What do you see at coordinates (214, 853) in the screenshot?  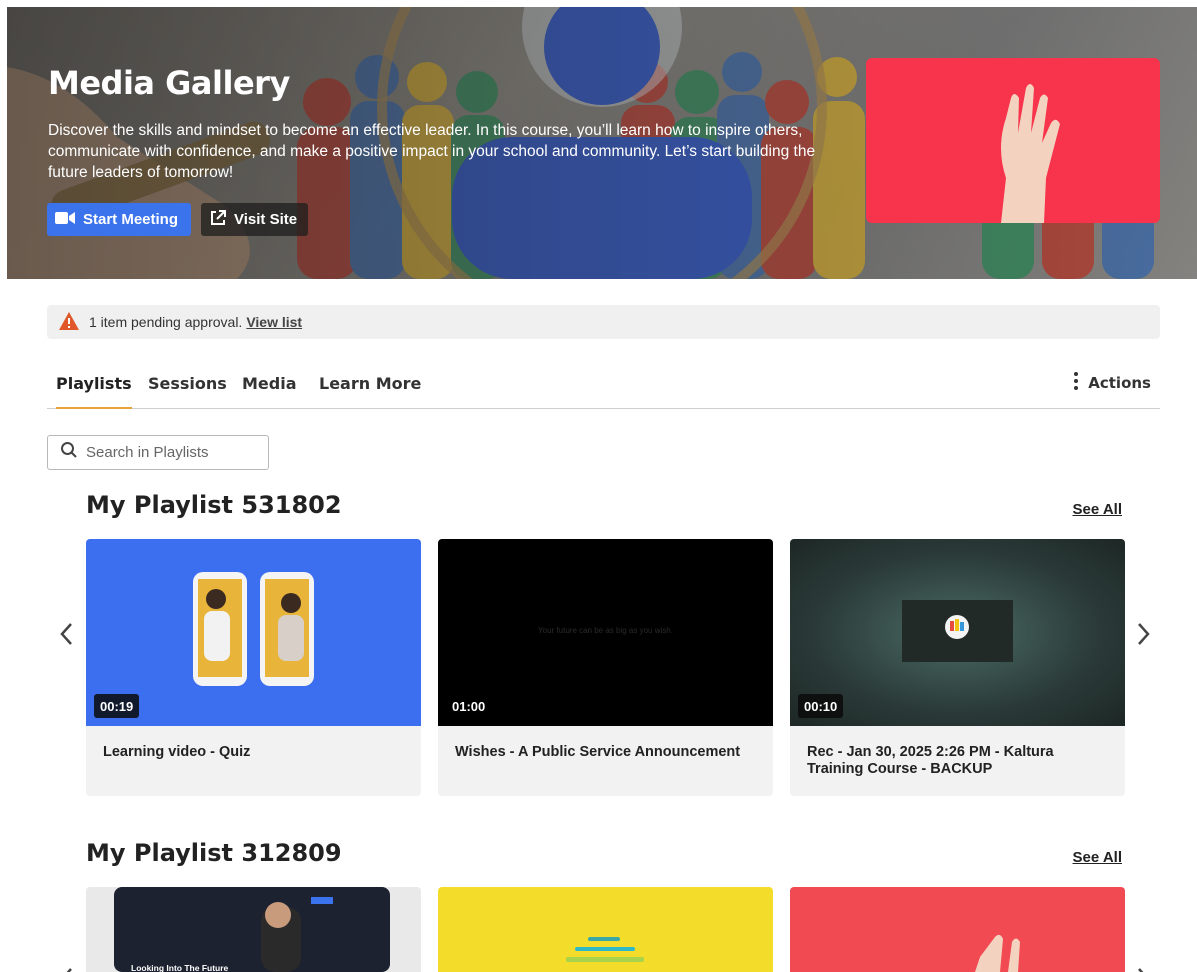 I see `playlist-title: My Playlist 312809` at bounding box center [214, 853].